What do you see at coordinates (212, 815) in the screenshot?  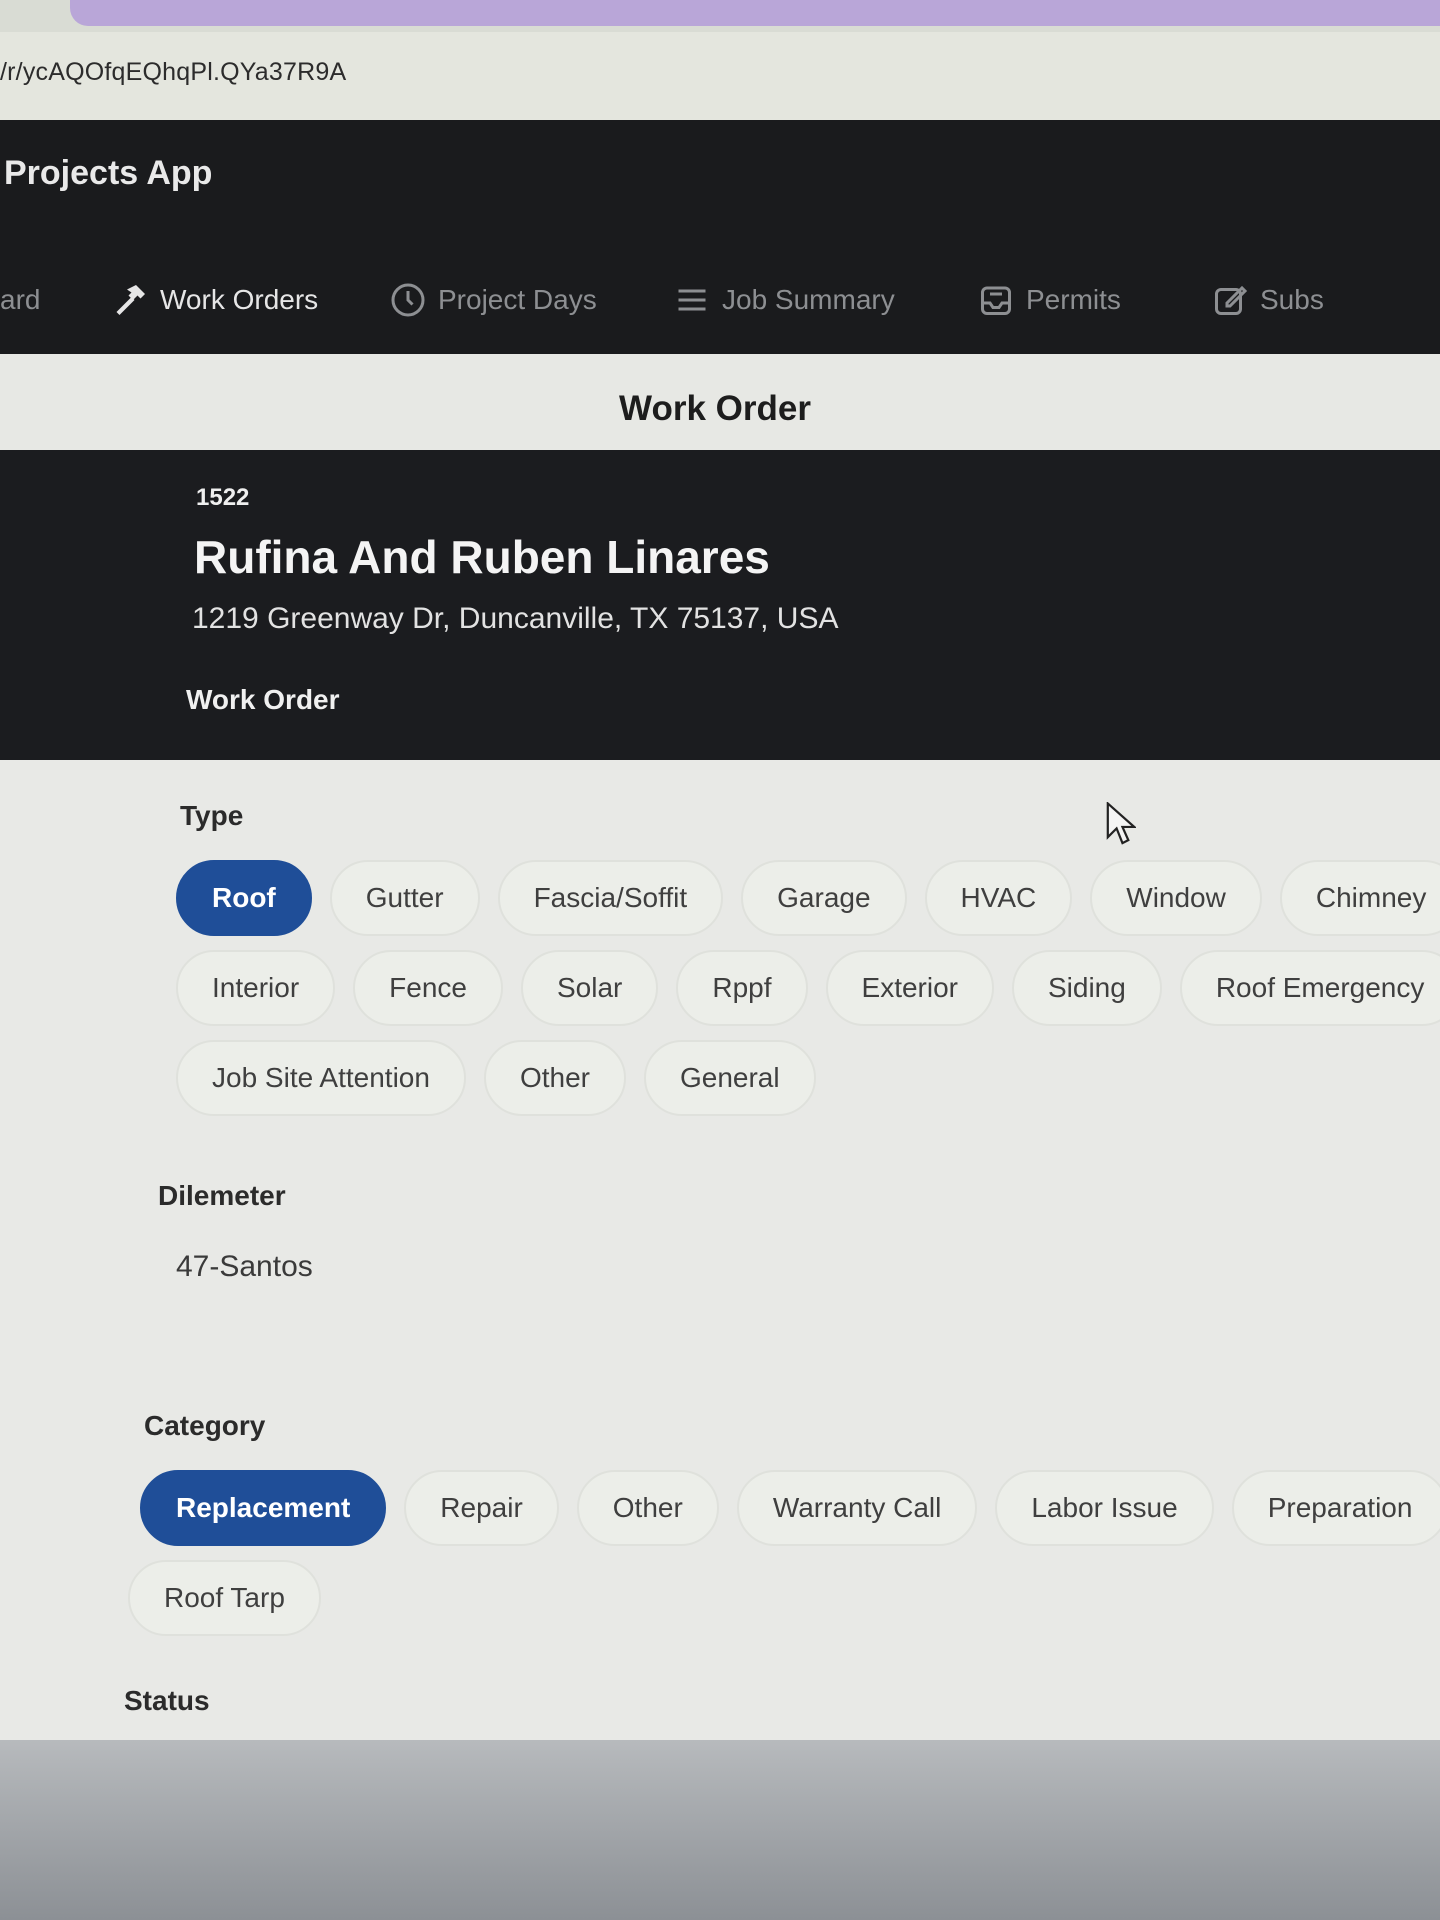 I see `type-label: Type` at bounding box center [212, 815].